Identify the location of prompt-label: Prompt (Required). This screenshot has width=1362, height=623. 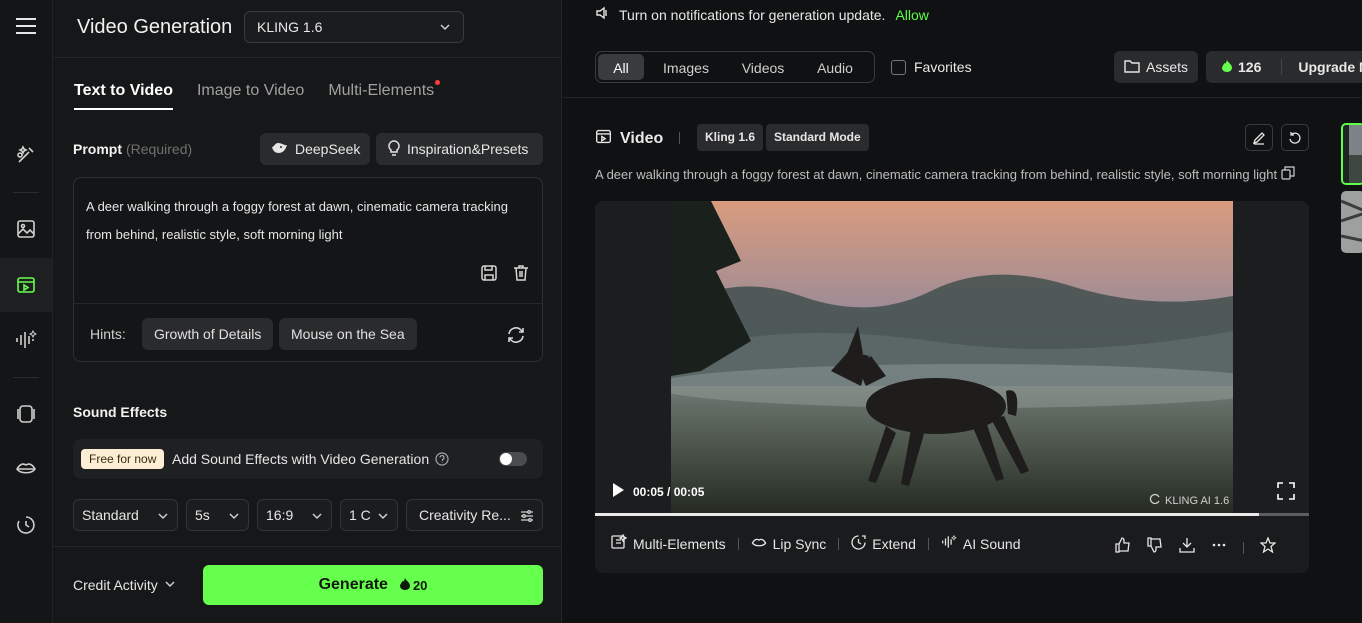
(133, 149).